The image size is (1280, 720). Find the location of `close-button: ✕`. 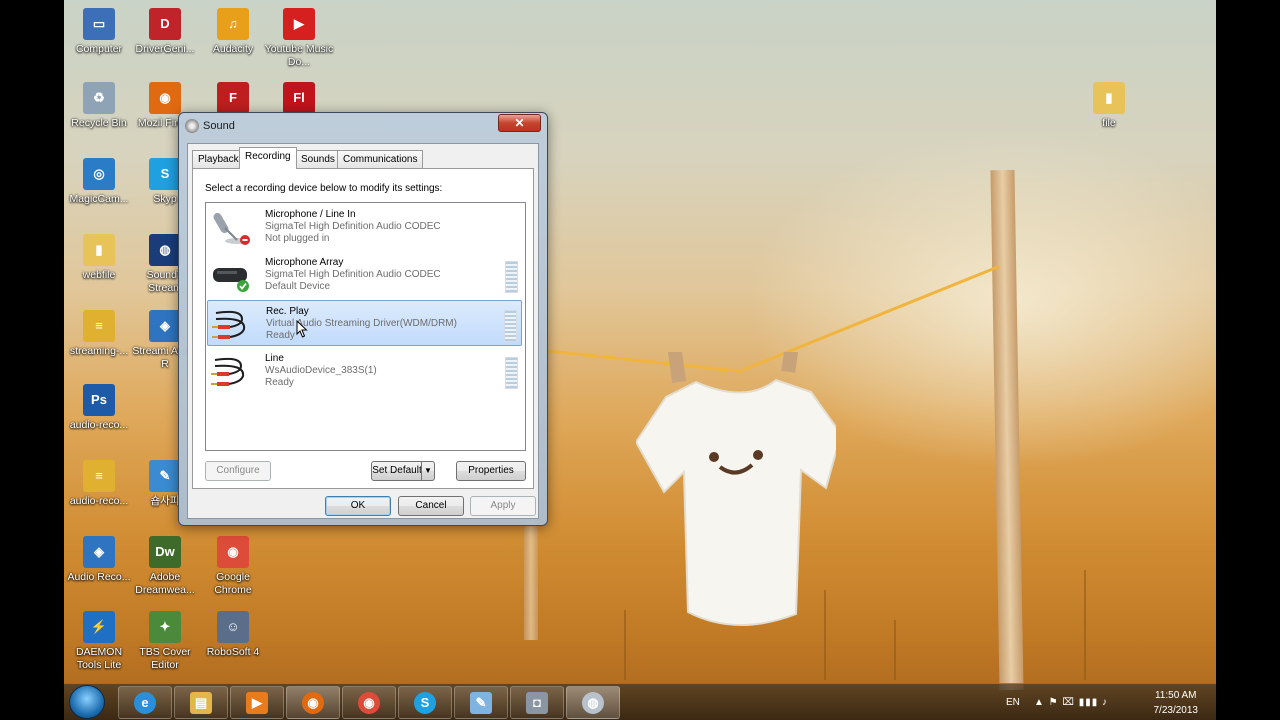

close-button: ✕ is located at coordinates (519, 123).